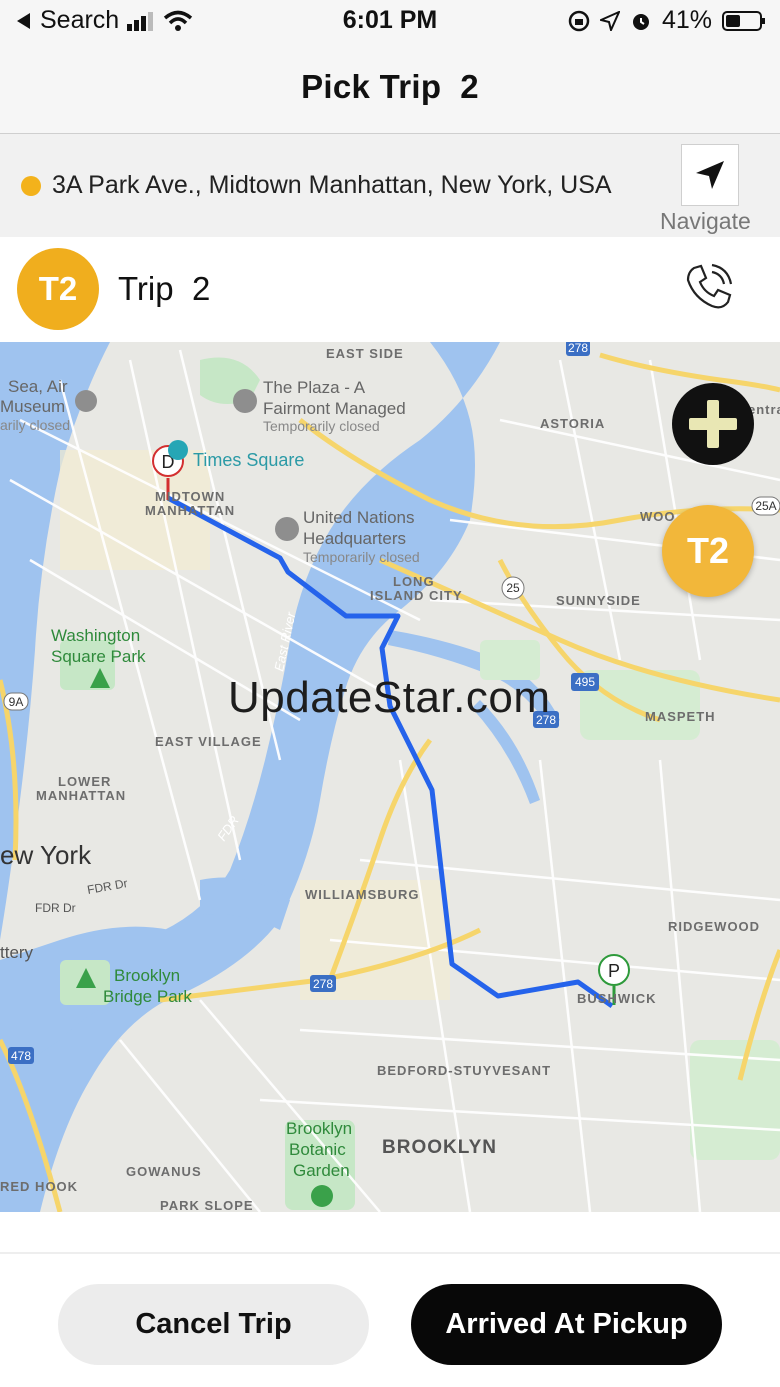 The height and width of the screenshot is (1387, 780). I want to click on navigate-button, so click(710, 175).